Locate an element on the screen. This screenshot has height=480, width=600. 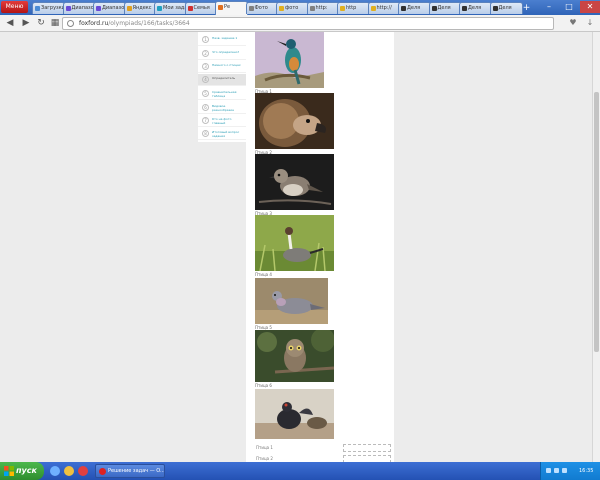
tab-label: http: is located at coordinates (321, 8).